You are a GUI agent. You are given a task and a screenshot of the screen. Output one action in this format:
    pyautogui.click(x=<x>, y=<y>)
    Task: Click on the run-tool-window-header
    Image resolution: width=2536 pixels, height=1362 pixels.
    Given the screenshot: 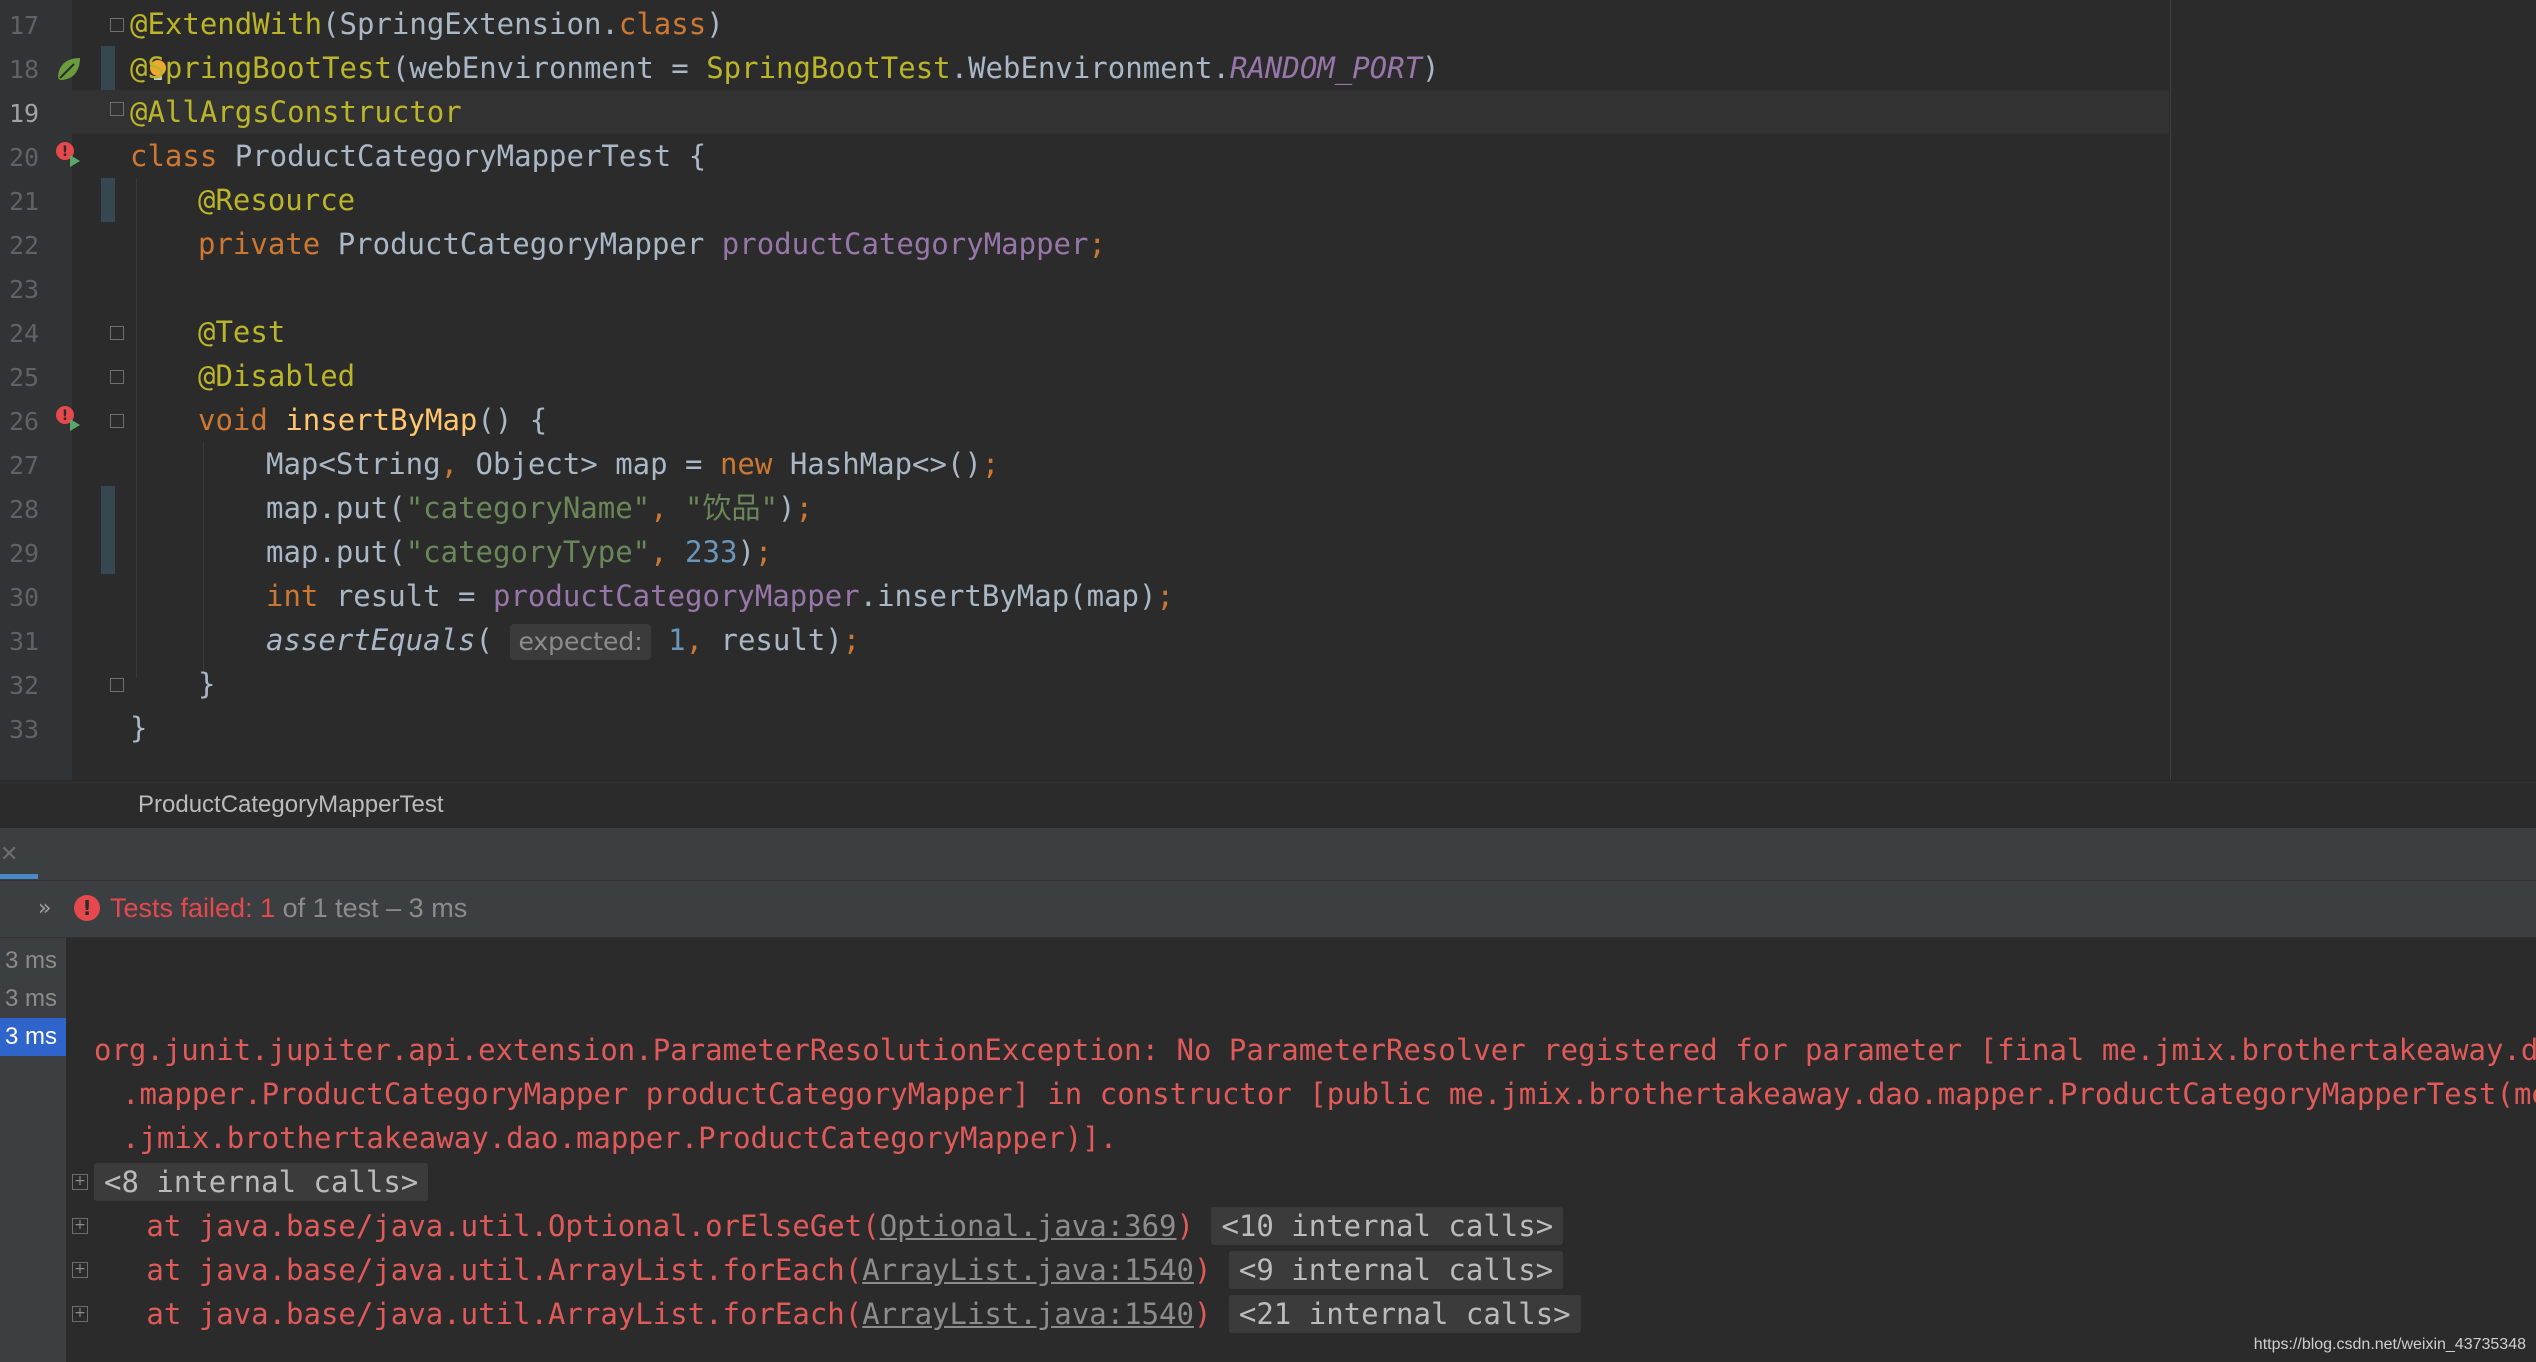 What is the action you would take?
    pyautogui.click(x=1268, y=854)
    